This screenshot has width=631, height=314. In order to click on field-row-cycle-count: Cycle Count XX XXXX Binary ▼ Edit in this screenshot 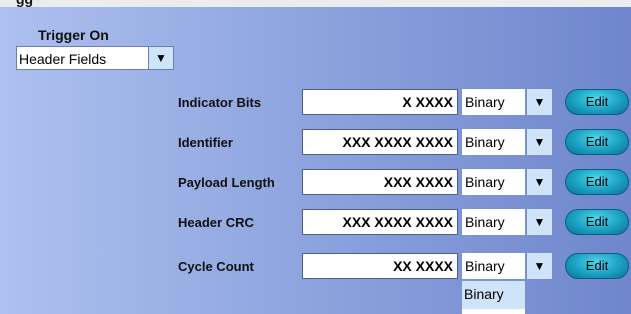, I will do `click(315, 266)`.